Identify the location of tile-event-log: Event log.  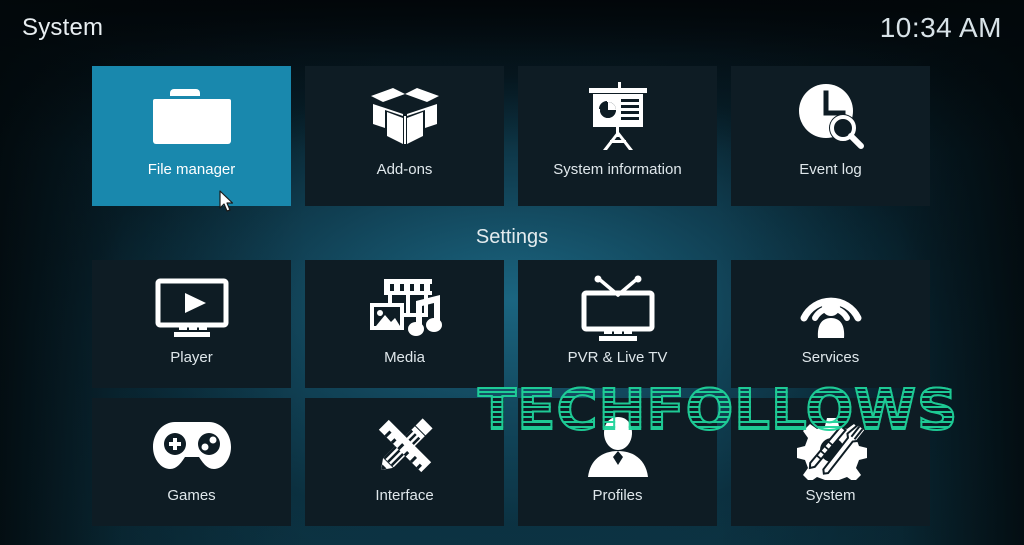
(830, 136).